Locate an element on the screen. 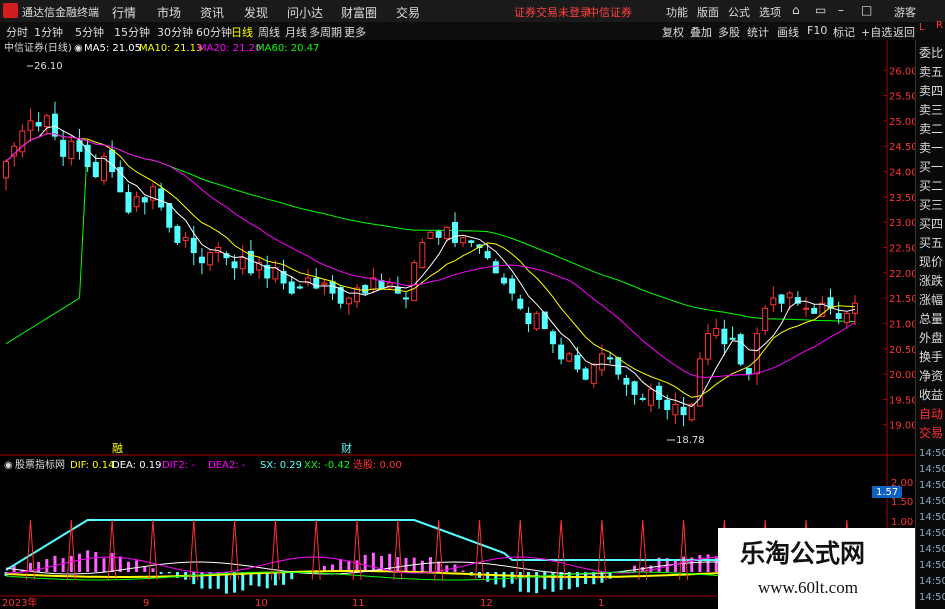 Image resolution: width=945 pixels, height=609 pixels. right-item-4: 卖二 is located at coordinates (931, 128).